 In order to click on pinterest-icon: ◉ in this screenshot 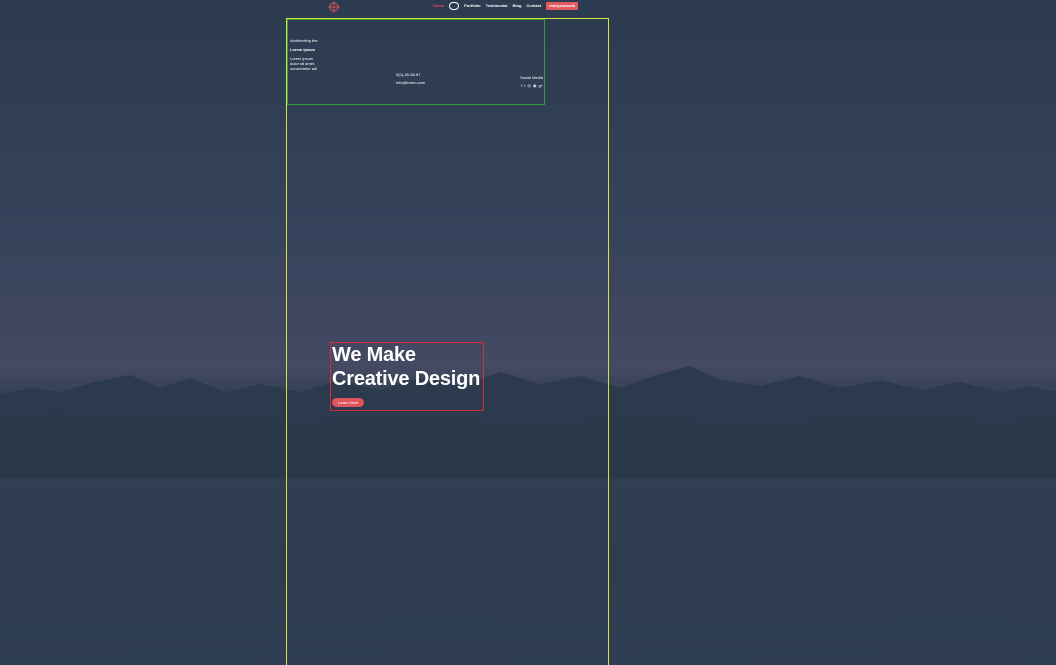, I will do `click(535, 86)`.